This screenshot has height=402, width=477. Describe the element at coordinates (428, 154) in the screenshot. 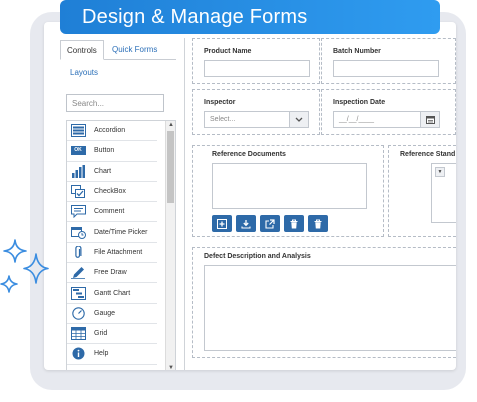

I see `reference-standards-label: Reference Stand` at that location.